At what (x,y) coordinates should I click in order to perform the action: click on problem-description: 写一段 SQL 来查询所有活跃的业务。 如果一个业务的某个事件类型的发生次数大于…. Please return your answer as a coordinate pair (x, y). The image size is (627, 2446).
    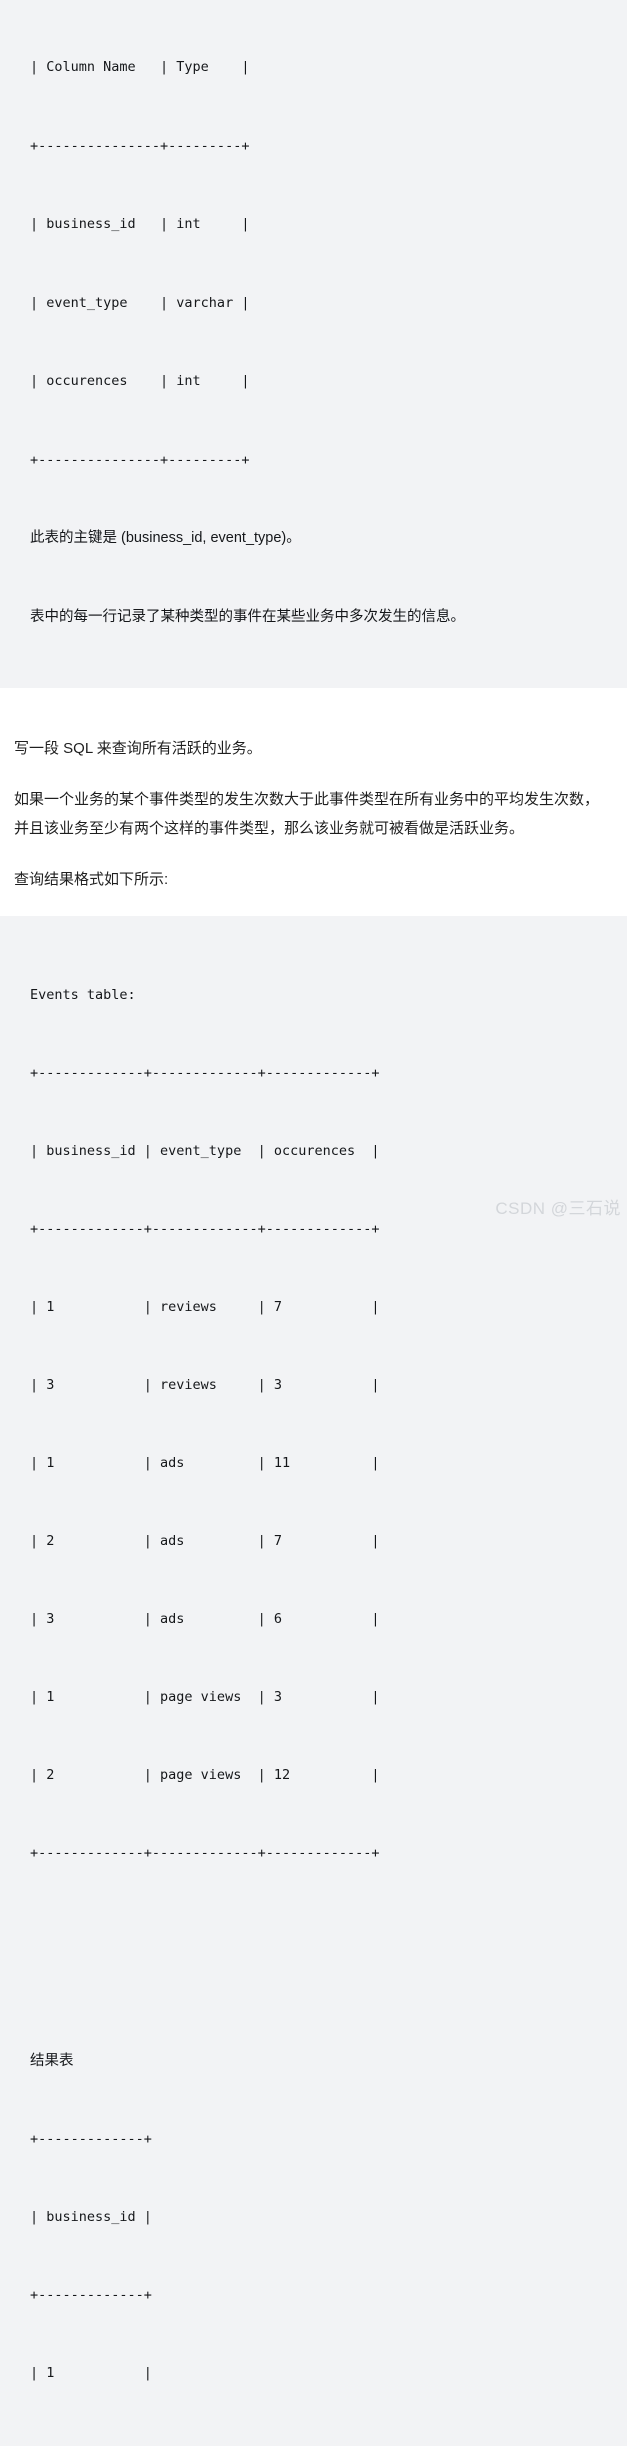
    Looking at the image, I should click on (313, 814).